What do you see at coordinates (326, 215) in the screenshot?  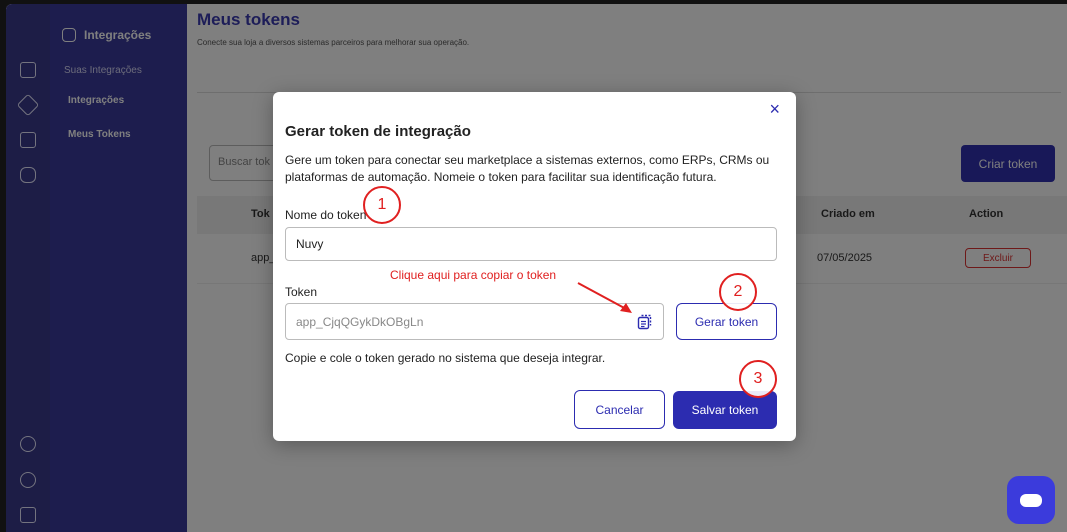 I see `token-name-label: Nome do token` at bounding box center [326, 215].